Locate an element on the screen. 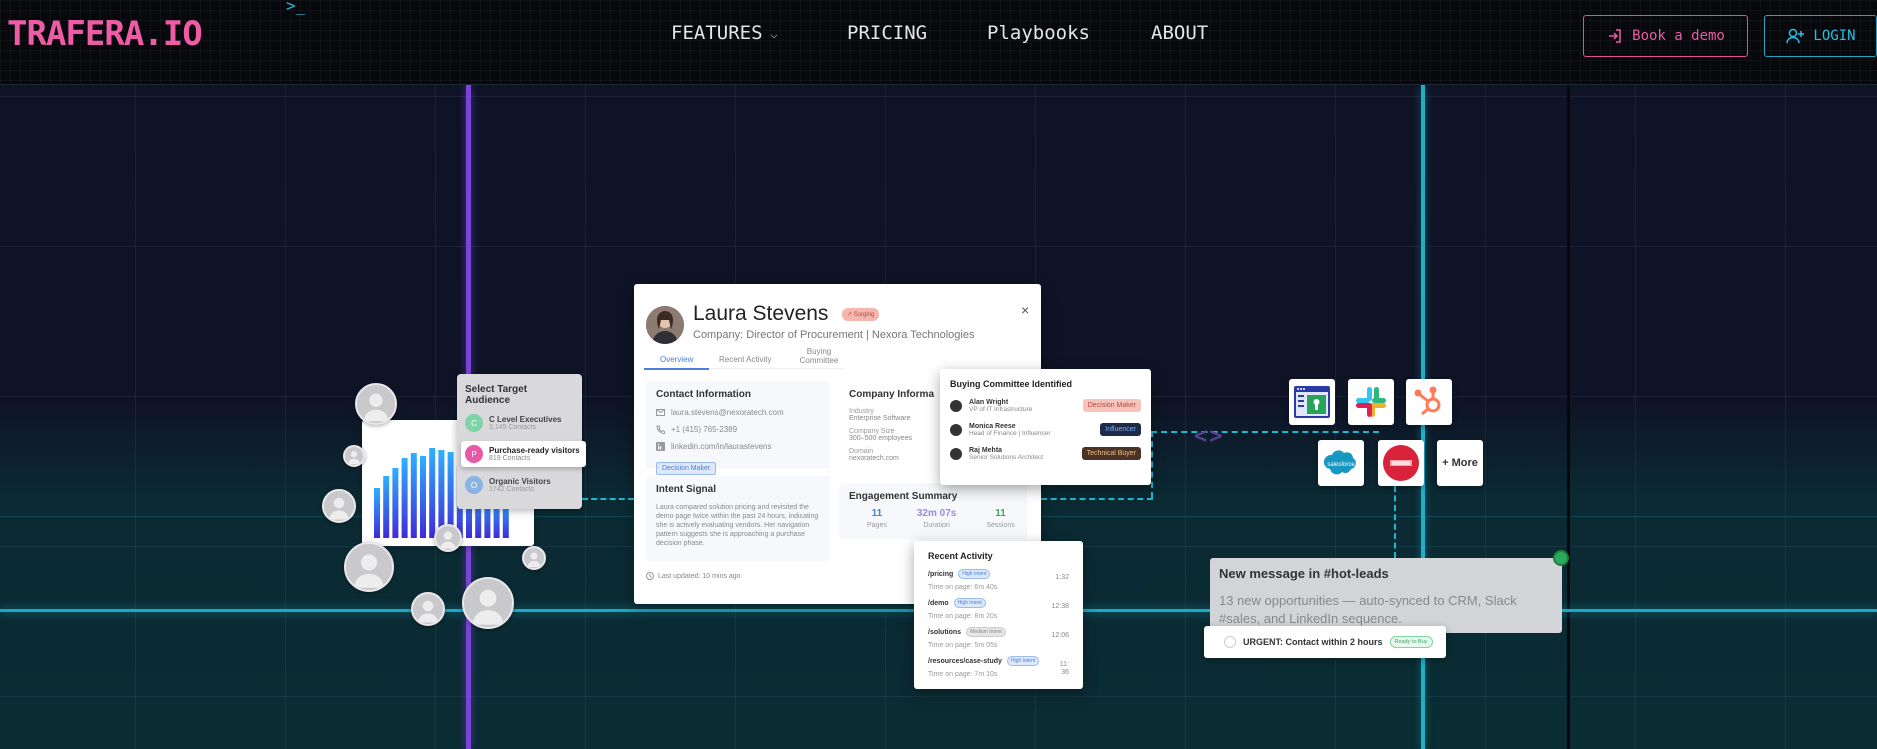 This screenshot has width=1877, height=749. nav-pricing: PRICING is located at coordinates (887, 33).